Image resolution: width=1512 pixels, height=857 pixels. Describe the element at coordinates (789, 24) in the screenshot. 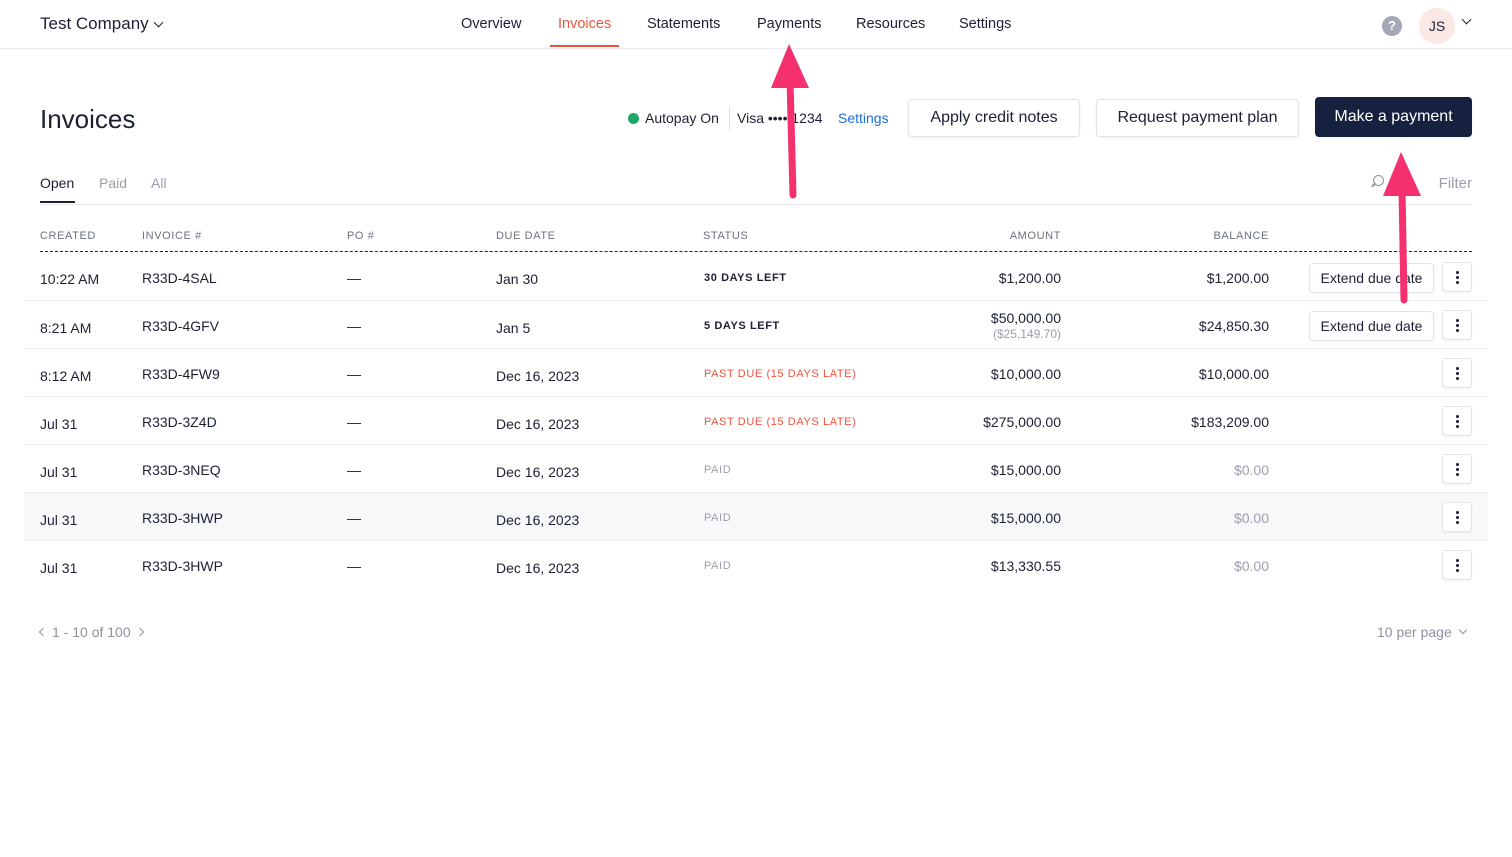

I see `nav-payments: Payments` at that location.